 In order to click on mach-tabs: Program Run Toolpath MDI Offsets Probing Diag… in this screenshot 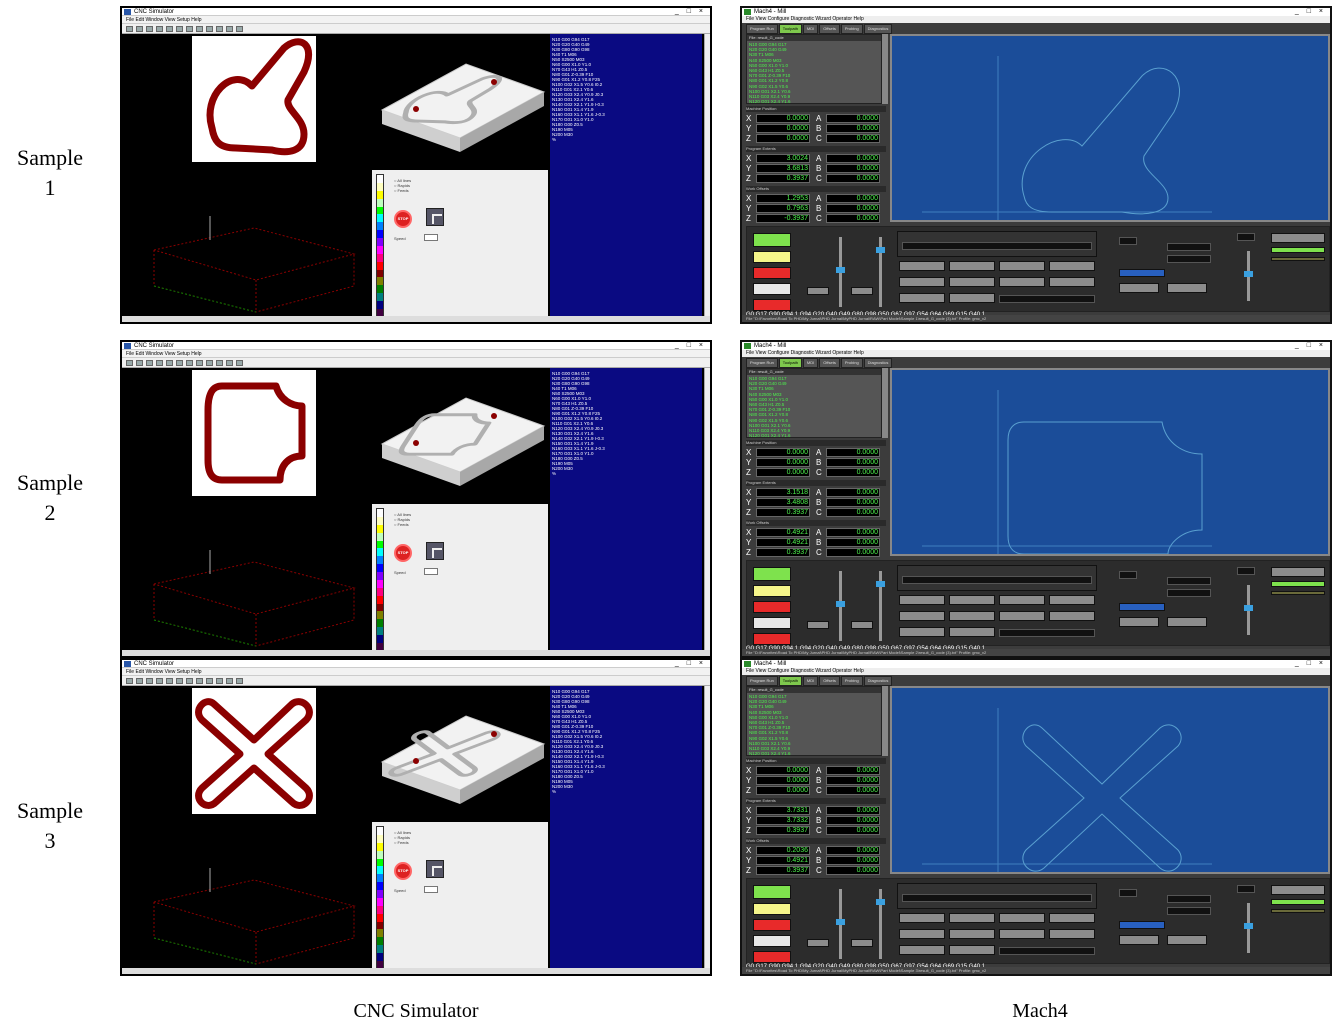, I will do `click(819, 29)`.